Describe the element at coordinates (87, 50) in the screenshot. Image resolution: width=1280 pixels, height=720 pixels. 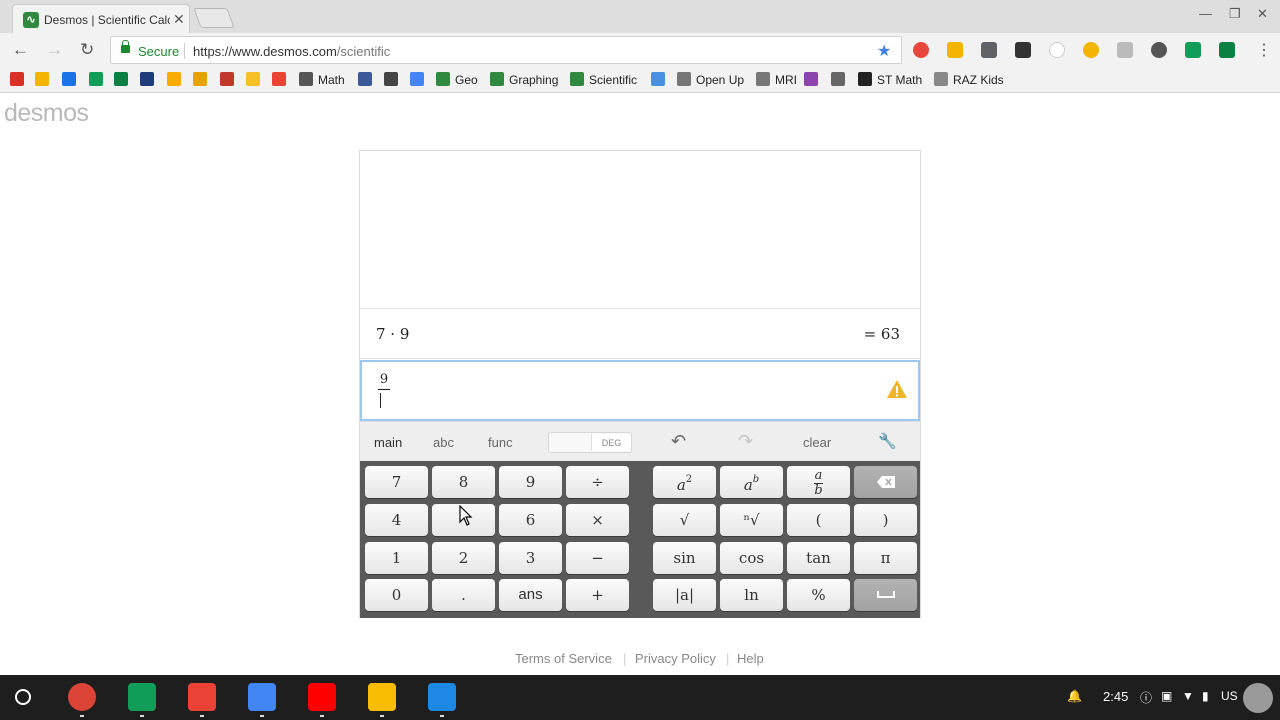
I see `reload-icon: ↻` at that location.